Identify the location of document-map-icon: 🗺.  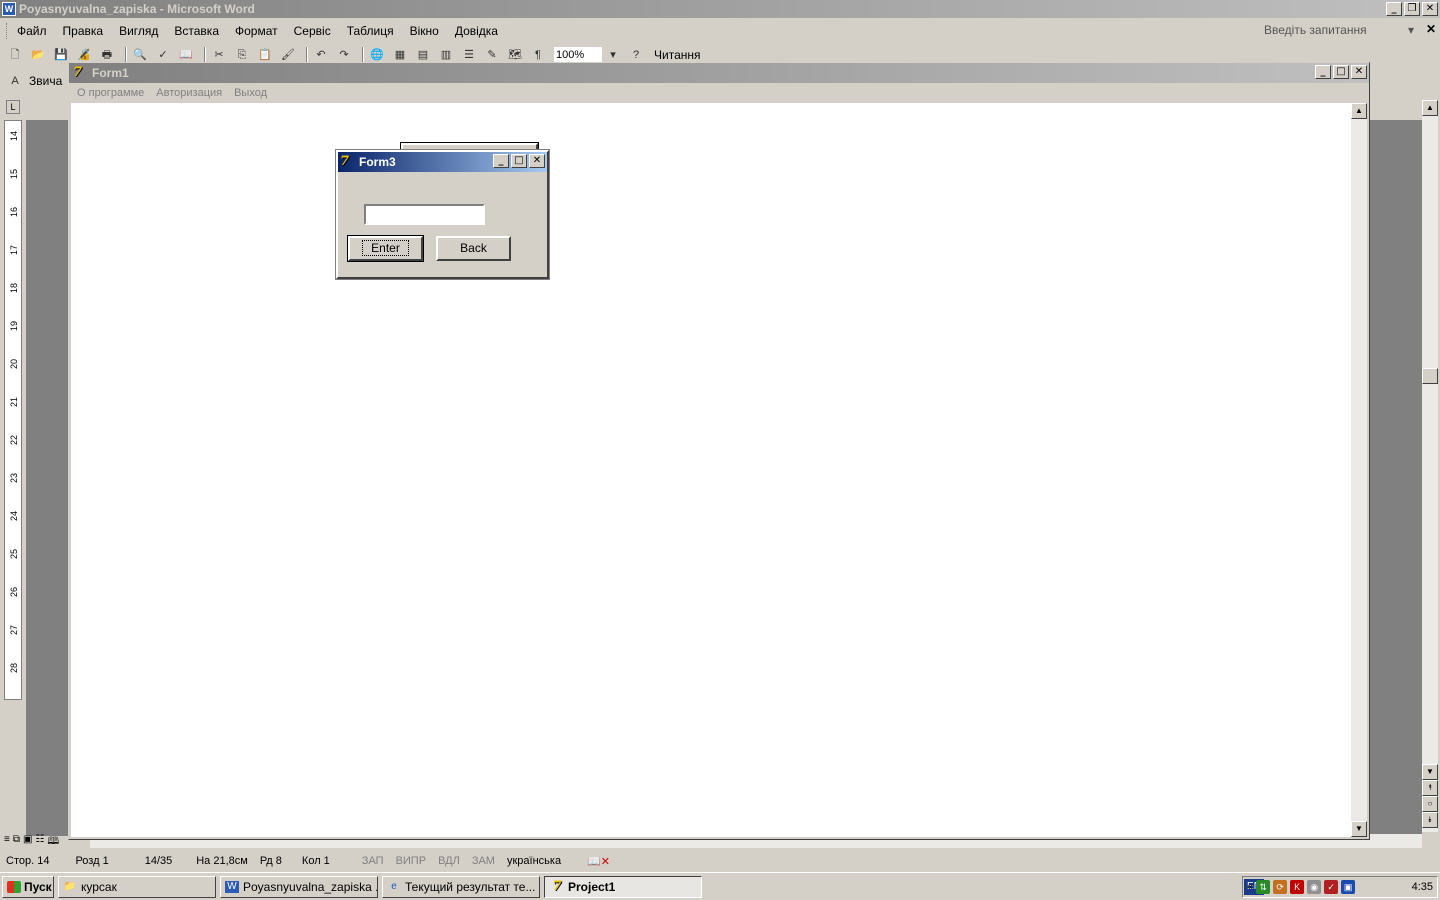
(515, 55).